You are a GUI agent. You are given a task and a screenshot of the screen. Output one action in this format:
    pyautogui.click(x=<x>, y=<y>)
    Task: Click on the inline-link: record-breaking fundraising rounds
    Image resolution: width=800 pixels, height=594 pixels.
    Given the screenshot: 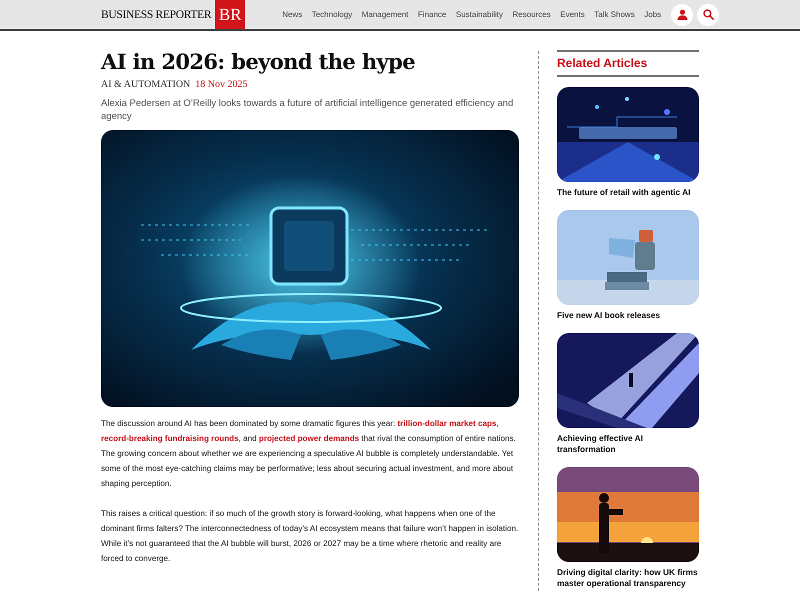 What is the action you would take?
    pyautogui.click(x=170, y=438)
    